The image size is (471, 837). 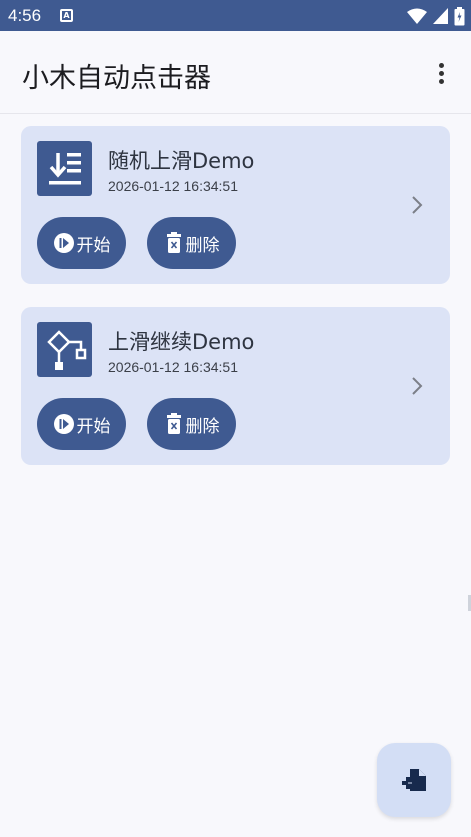 What do you see at coordinates (459, 15) in the screenshot?
I see `battery-icon` at bounding box center [459, 15].